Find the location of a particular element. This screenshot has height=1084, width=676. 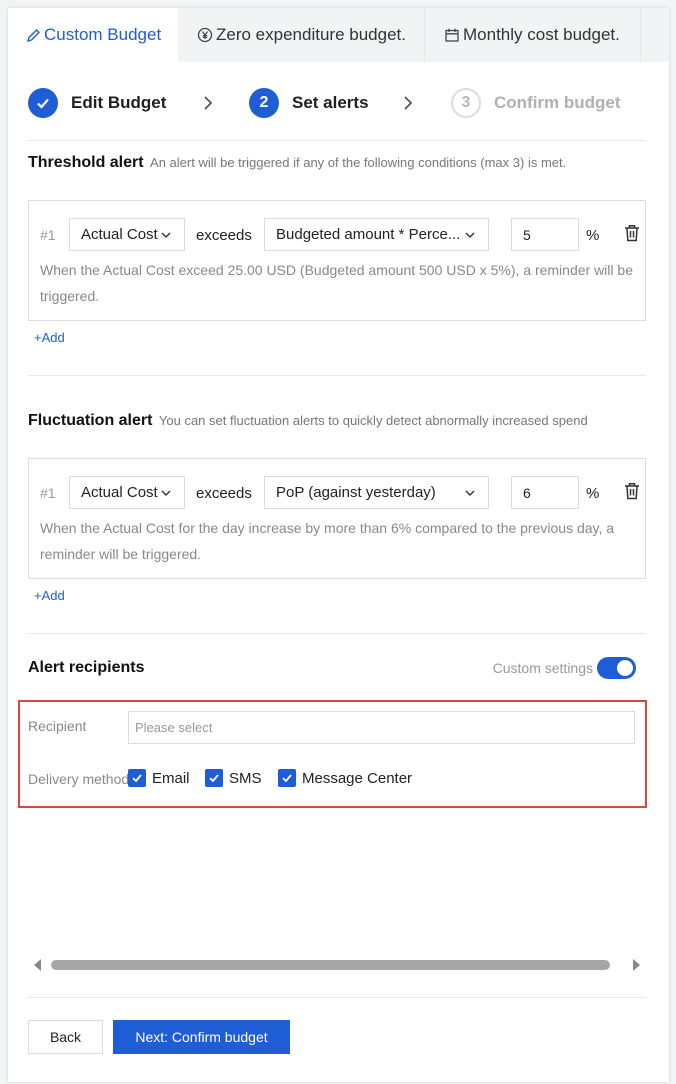

step-label: Confirm budget is located at coordinates (557, 102).